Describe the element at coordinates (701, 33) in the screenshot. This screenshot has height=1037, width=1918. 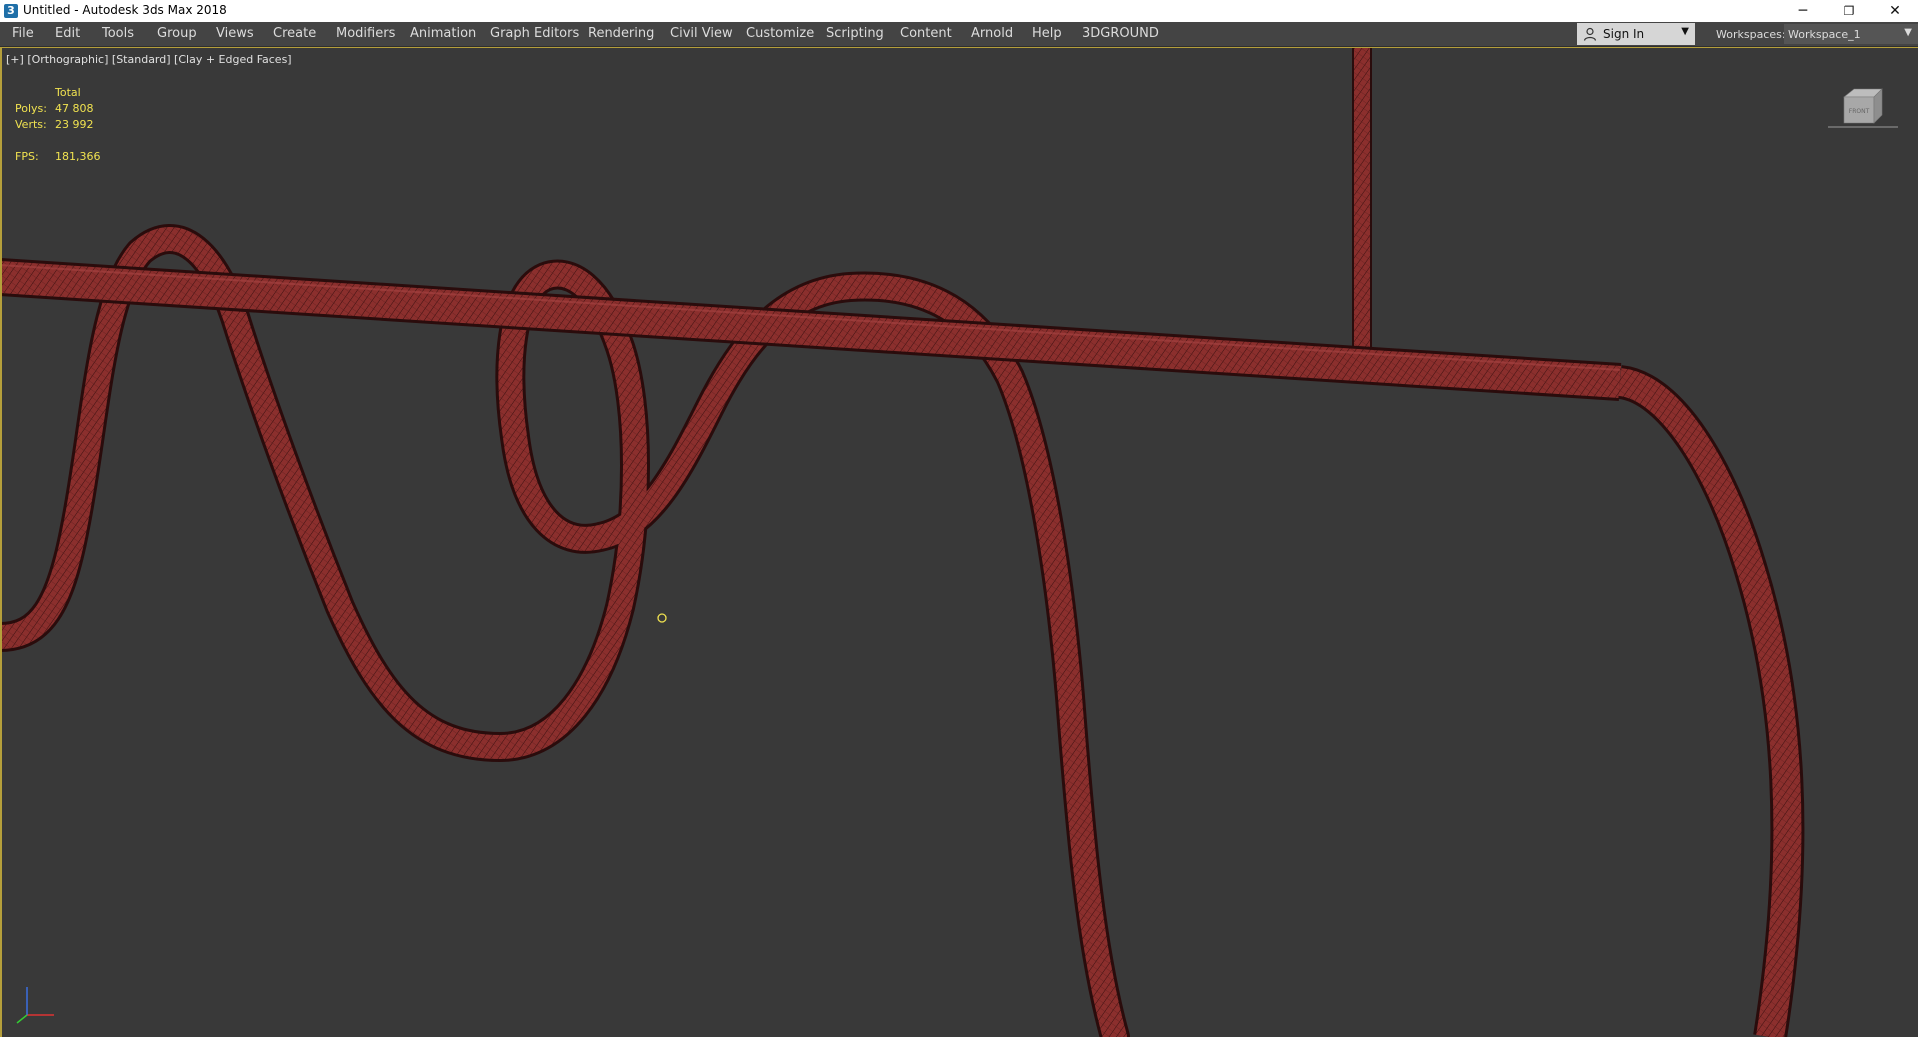
I see `menu-civil-view: Civil View` at that location.